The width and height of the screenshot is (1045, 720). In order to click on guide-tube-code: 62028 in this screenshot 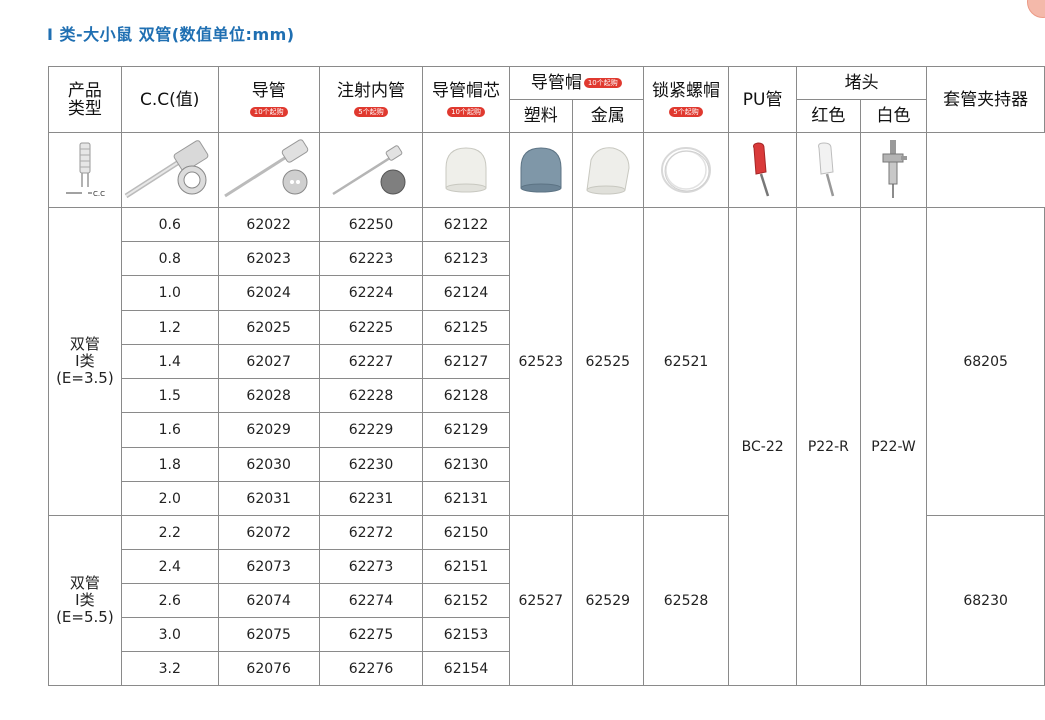, I will do `click(268, 395)`.